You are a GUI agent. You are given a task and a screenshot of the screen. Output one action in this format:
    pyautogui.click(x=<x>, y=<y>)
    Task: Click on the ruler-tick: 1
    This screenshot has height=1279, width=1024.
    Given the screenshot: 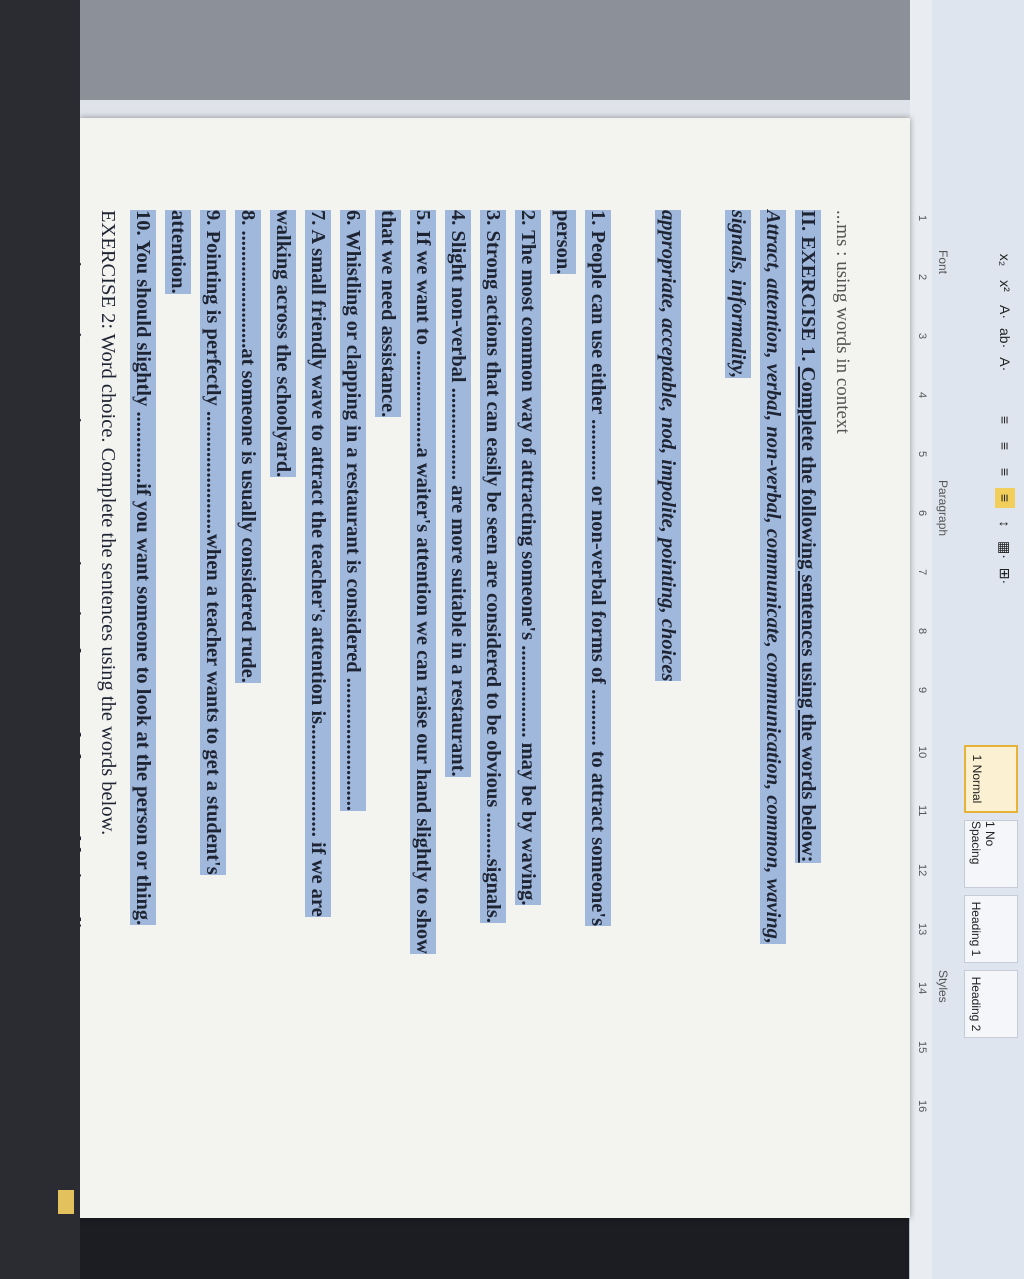 What is the action you would take?
    pyautogui.click(x=922, y=218)
    